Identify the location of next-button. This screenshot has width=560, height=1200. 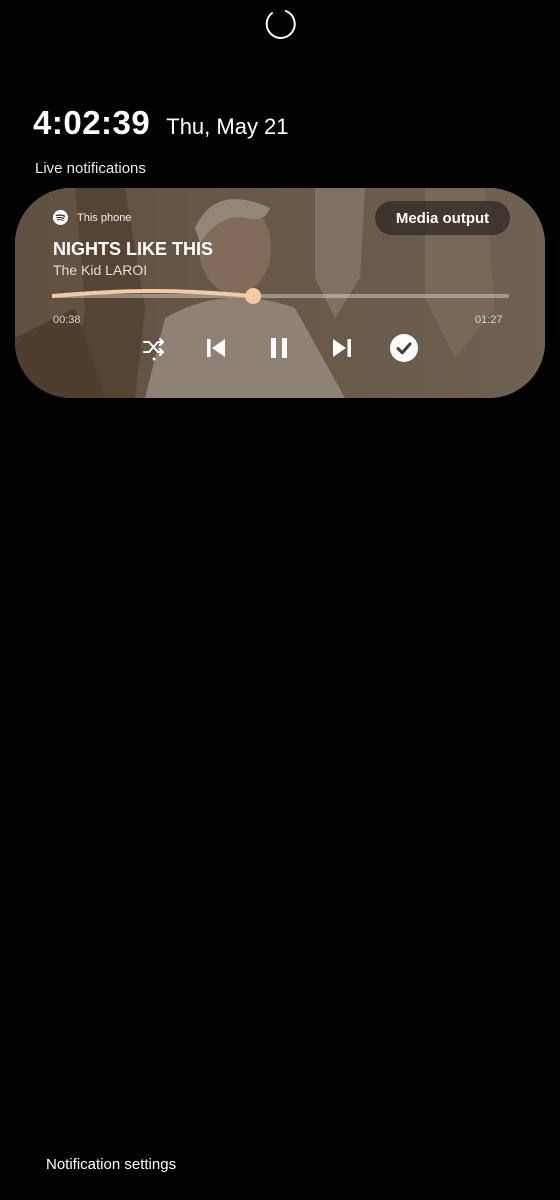
(342, 348).